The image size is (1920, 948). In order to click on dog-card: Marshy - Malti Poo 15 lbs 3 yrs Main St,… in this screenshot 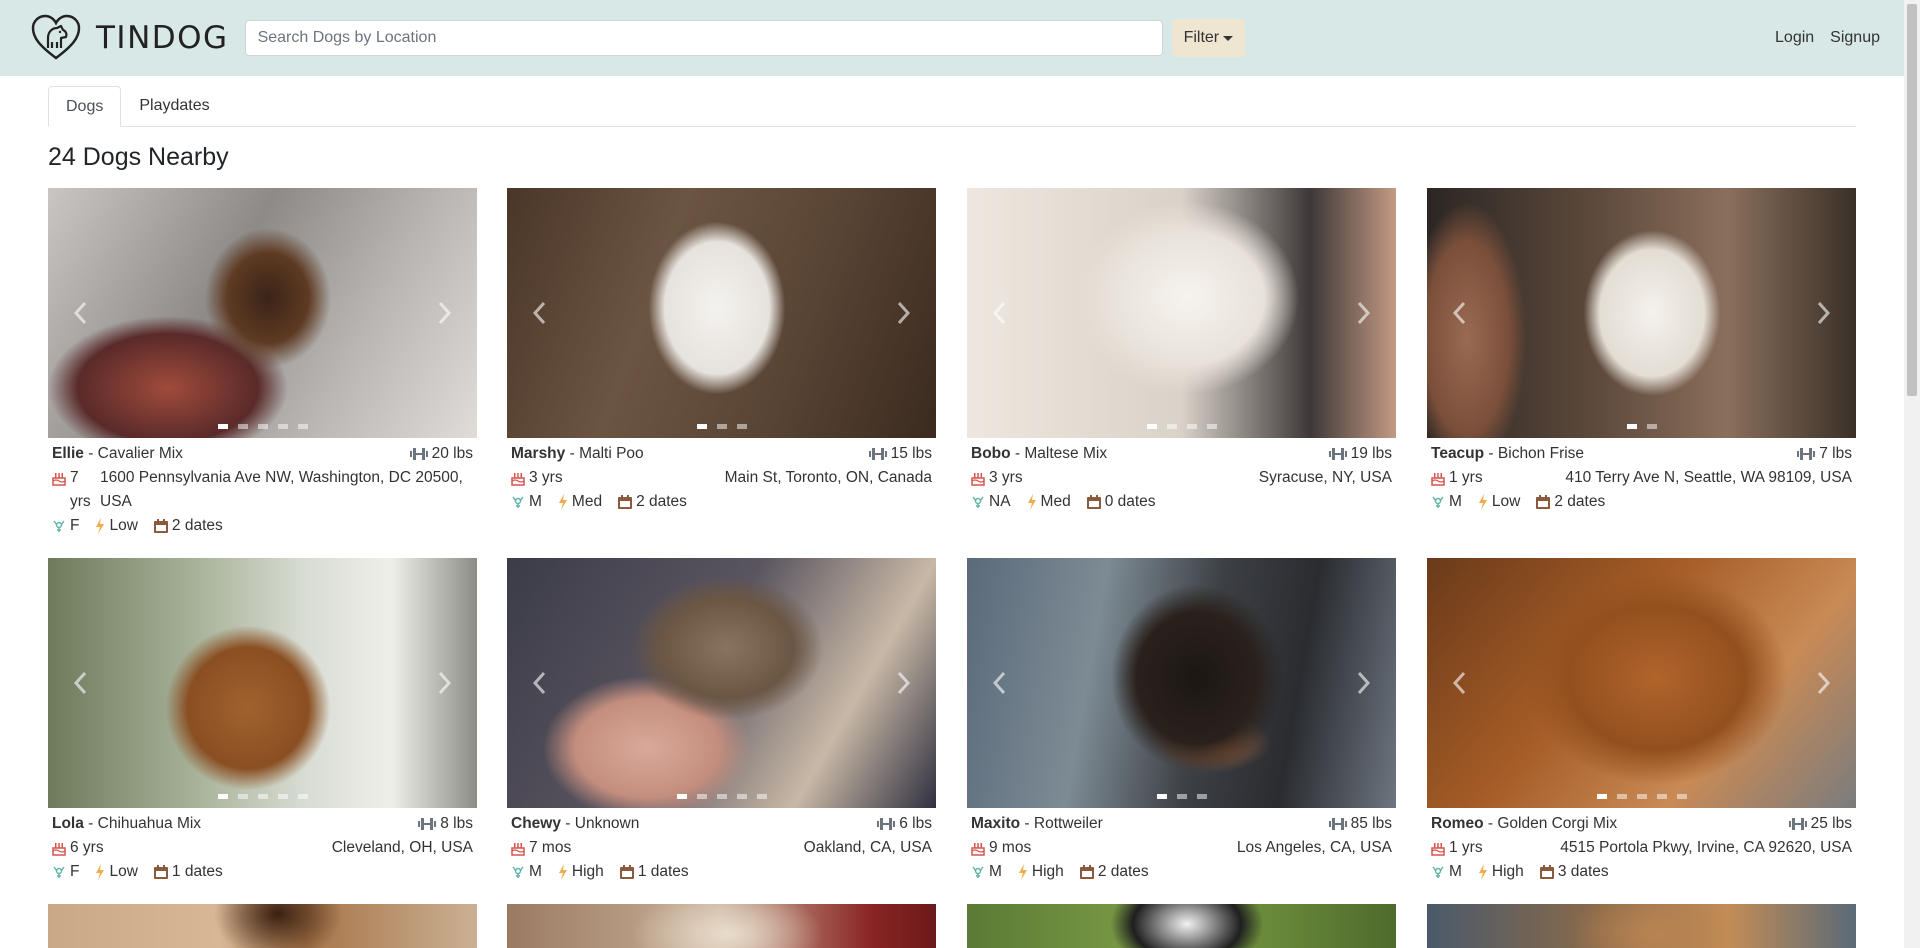, I will do `click(721, 351)`.